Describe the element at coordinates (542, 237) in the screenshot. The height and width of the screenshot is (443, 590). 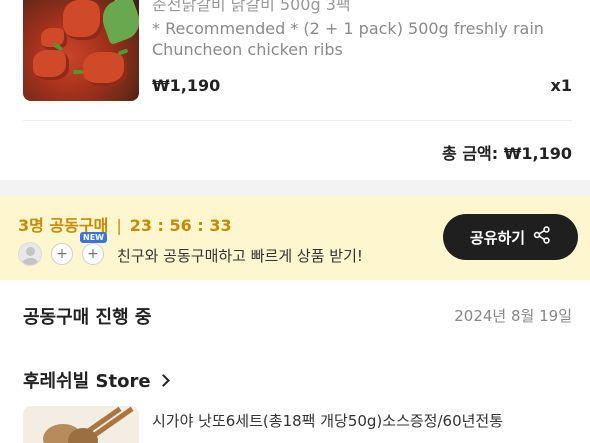
I see `share-icon` at that location.